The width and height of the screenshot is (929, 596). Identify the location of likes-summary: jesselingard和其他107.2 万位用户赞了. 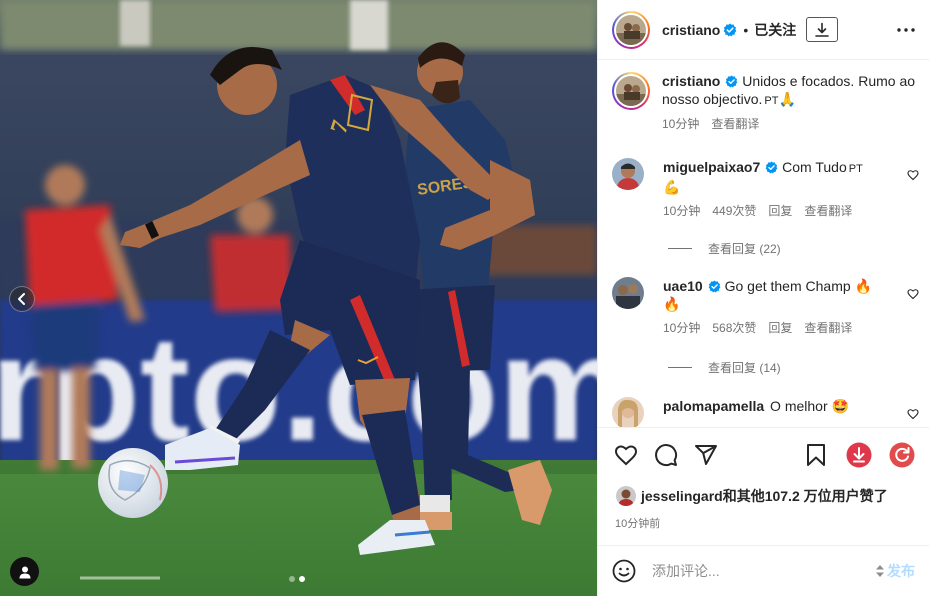
(752, 496).